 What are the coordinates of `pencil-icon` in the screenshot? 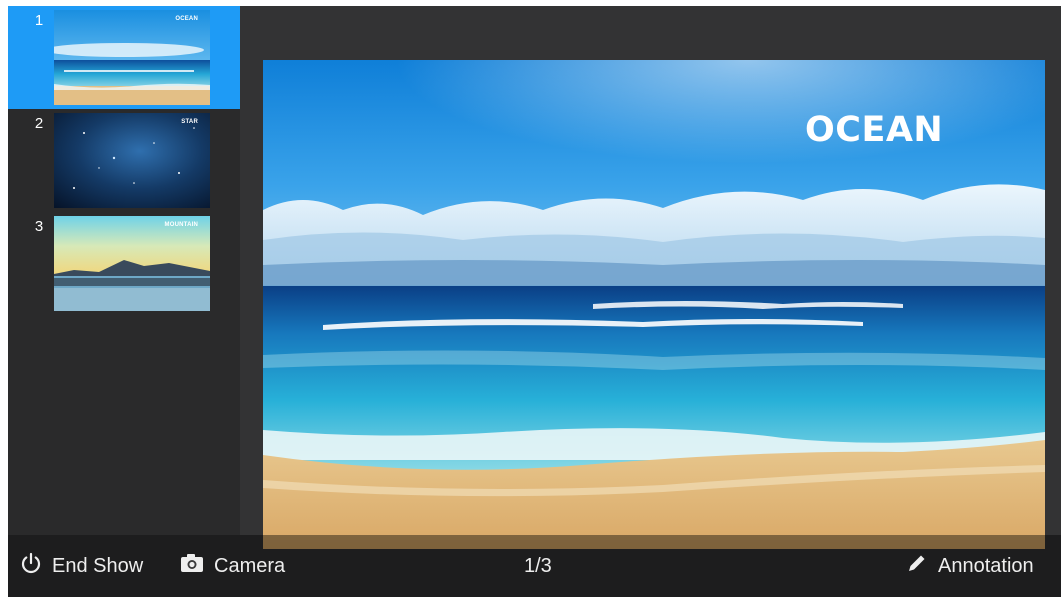 It's located at (917, 566).